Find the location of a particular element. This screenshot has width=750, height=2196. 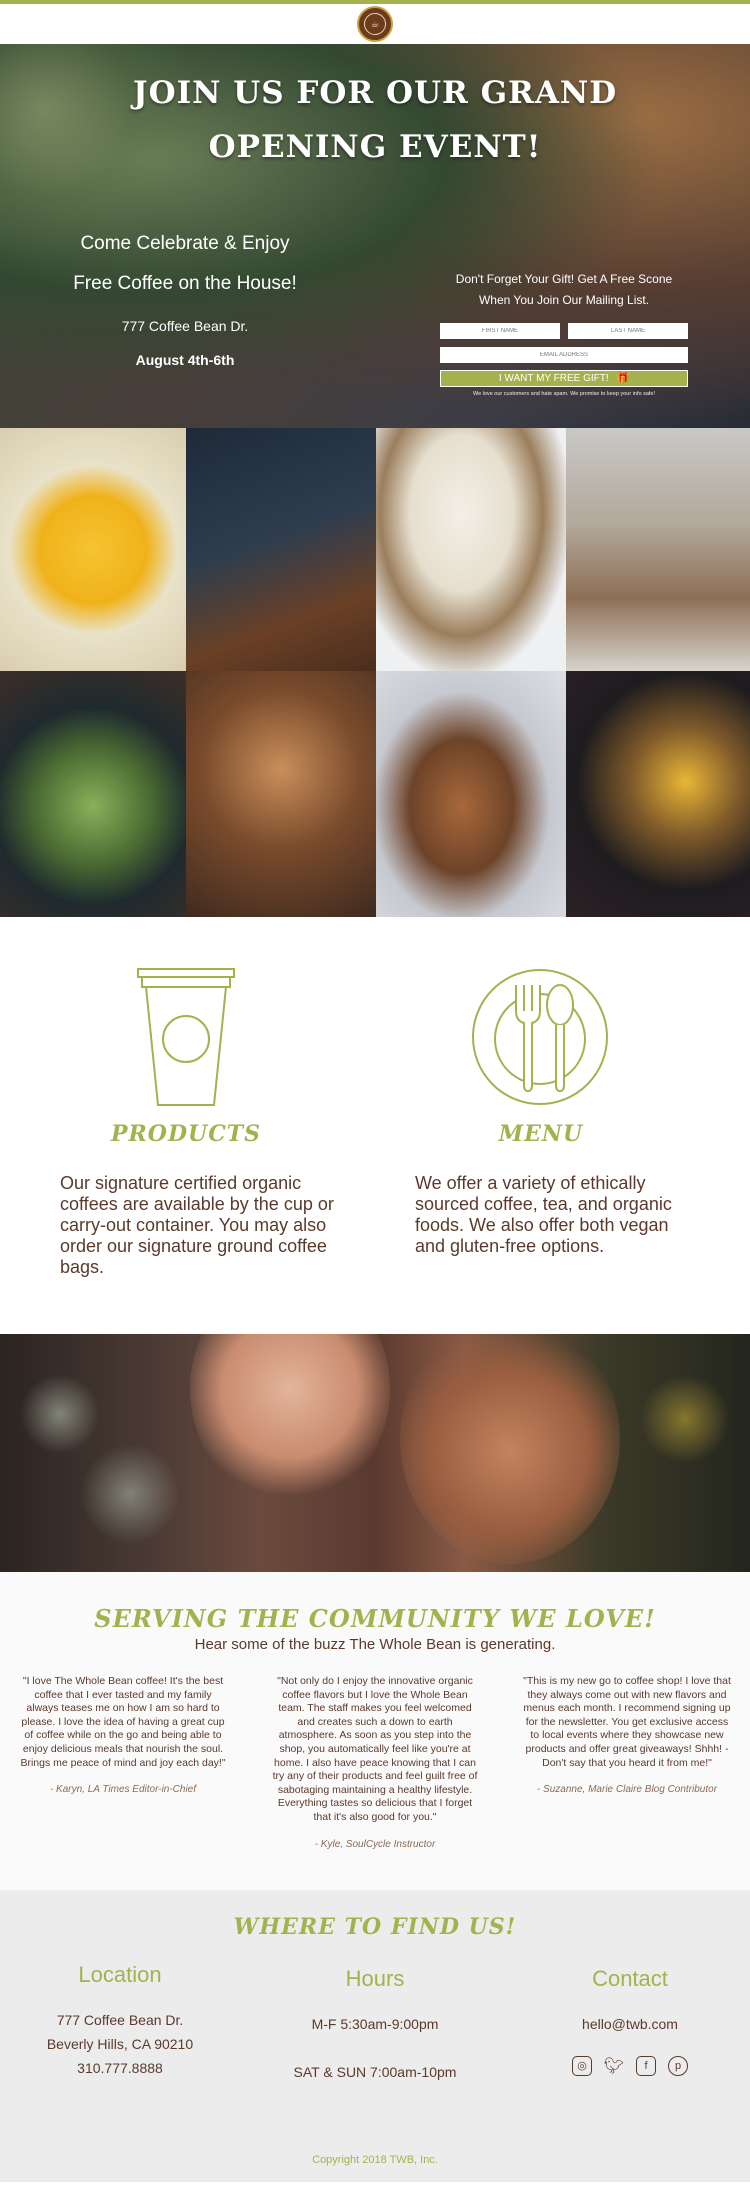

event-line-2: Free Coffee on the House! is located at coordinates (185, 283).